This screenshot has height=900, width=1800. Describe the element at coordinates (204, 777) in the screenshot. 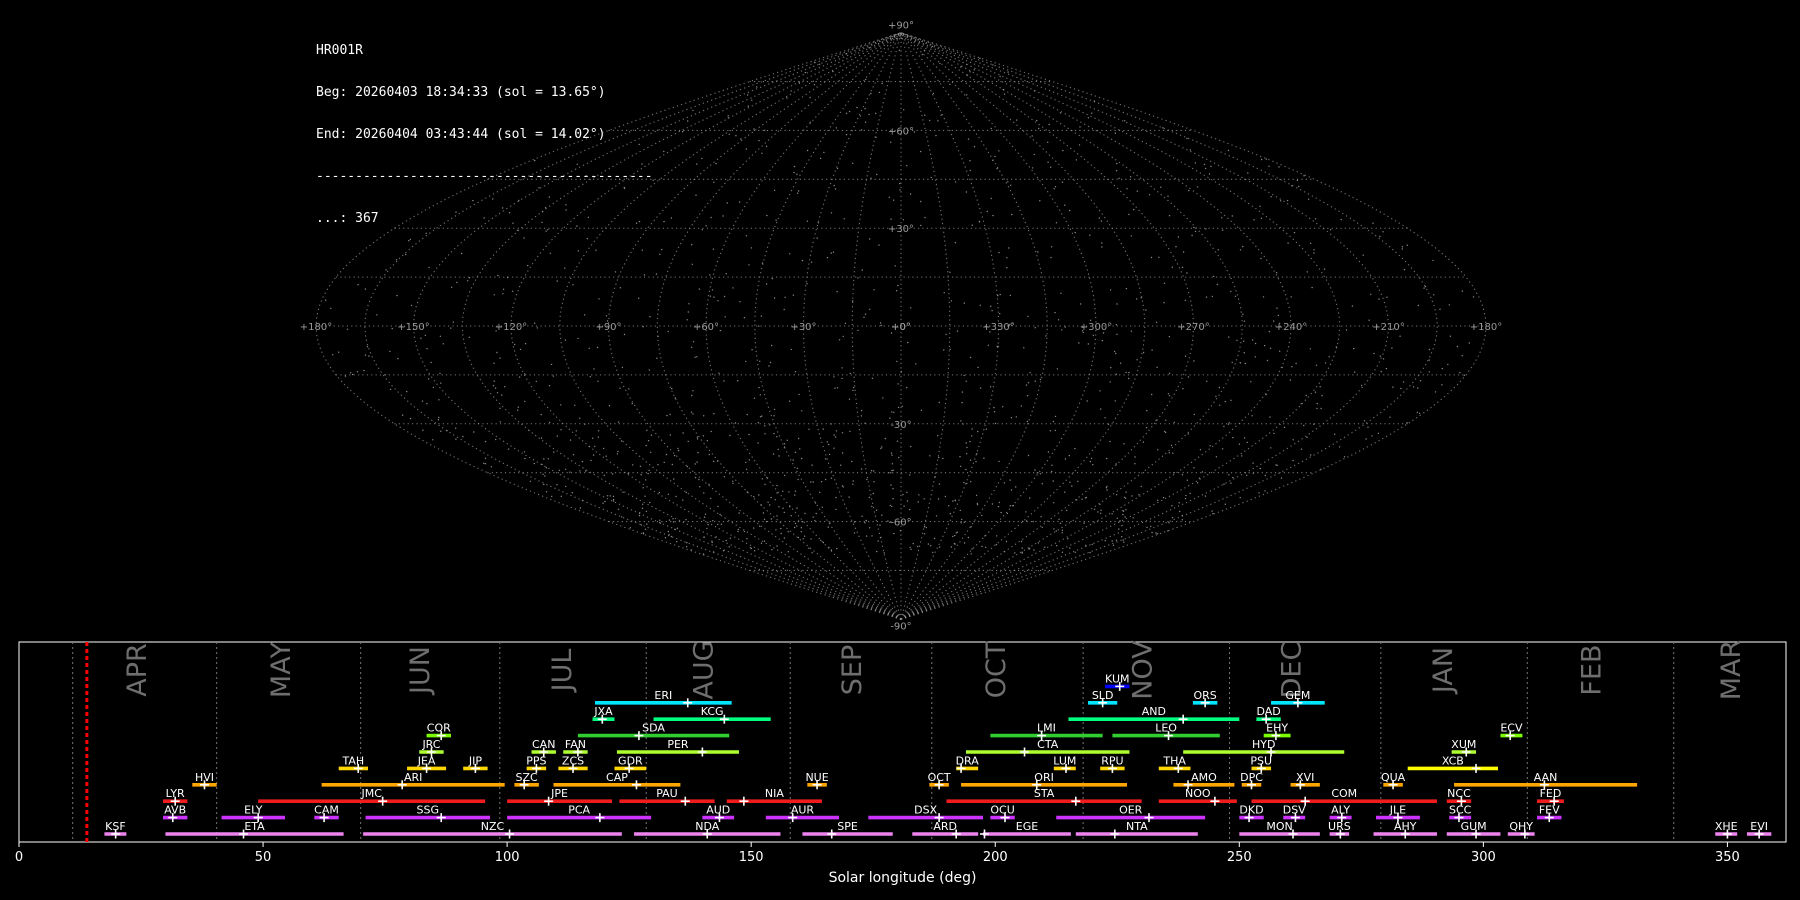

I see `shower-label: HVI` at that location.